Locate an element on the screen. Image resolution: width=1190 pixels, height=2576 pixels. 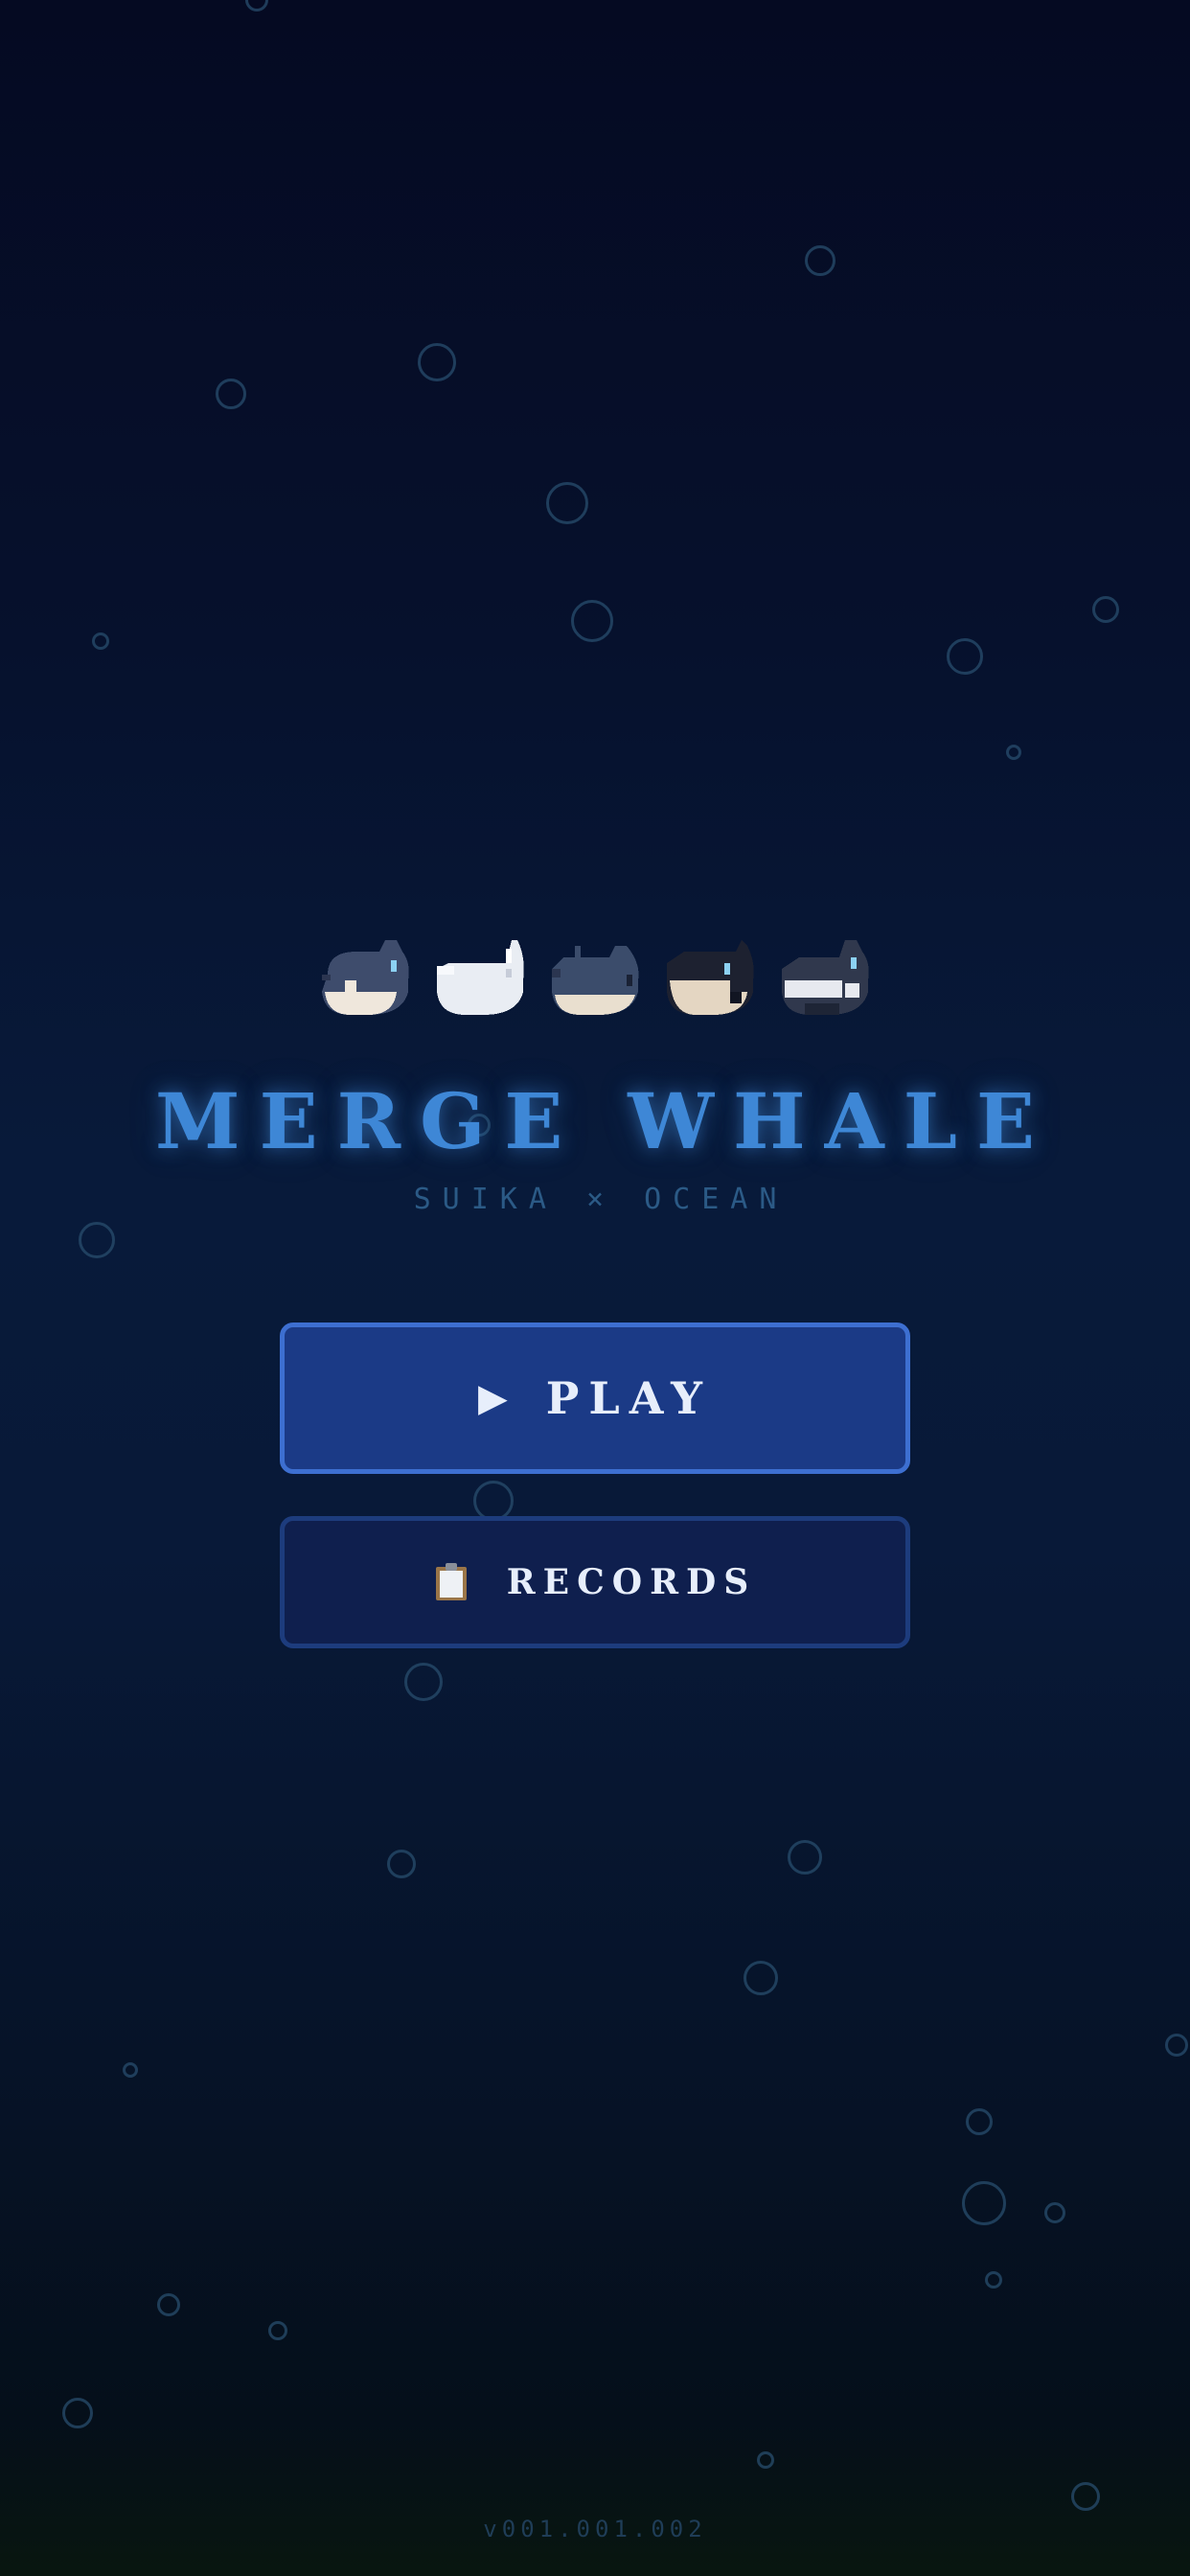
whale-lineup is located at coordinates (595, 977).